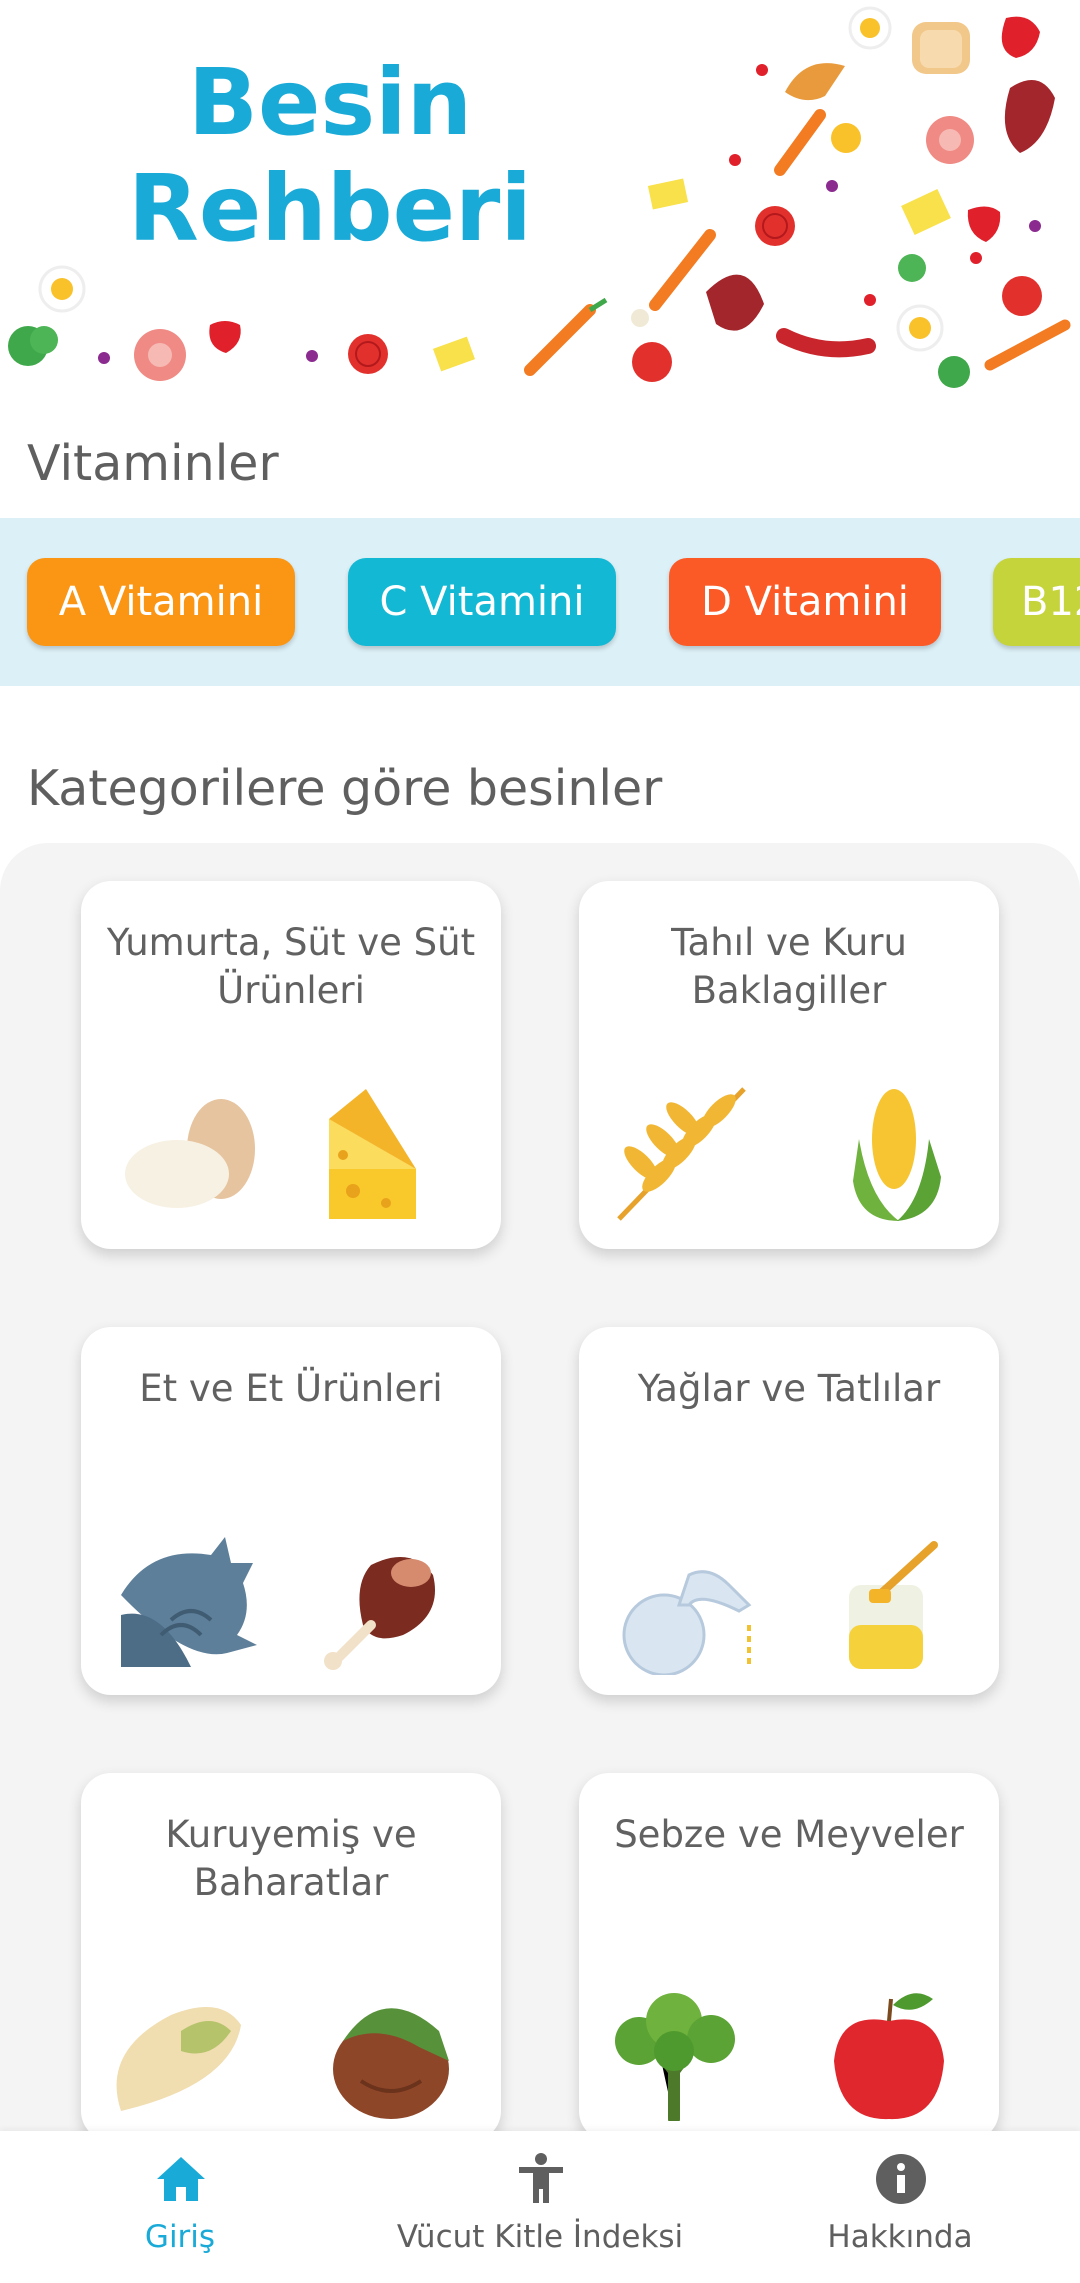 Image resolution: width=1080 pixels, height=2283 pixels. I want to click on corn-icon, so click(897, 1155).